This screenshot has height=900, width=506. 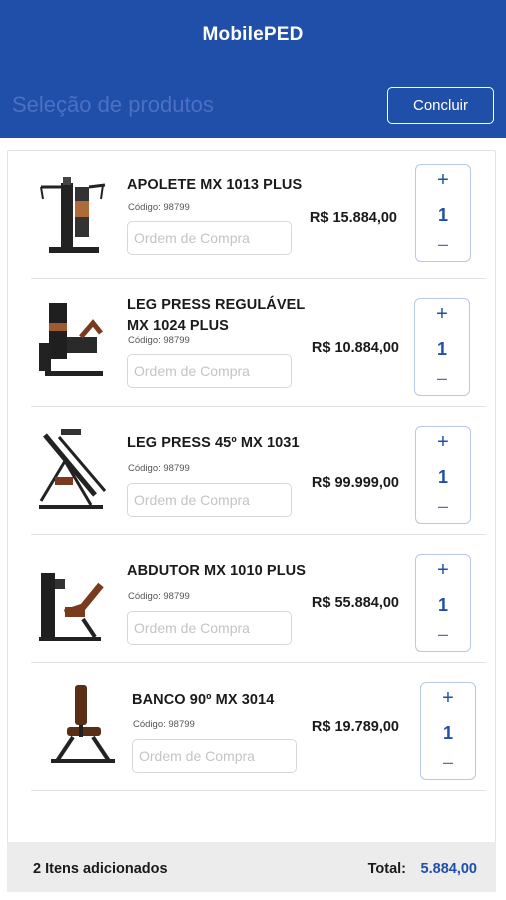 I want to click on leg-press-machine-image, so click(x=71, y=339).